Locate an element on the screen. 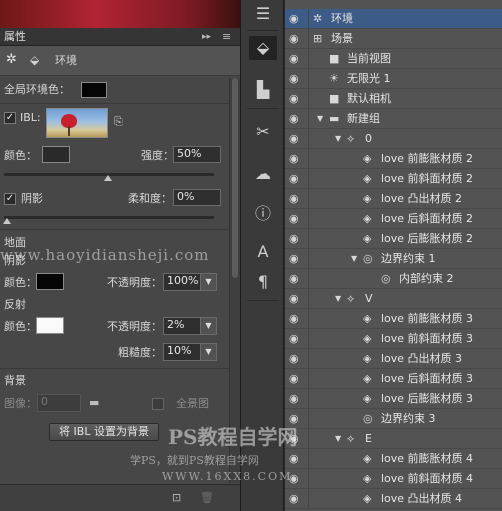  tree-row-label: 0 is located at coordinates (368, 138).